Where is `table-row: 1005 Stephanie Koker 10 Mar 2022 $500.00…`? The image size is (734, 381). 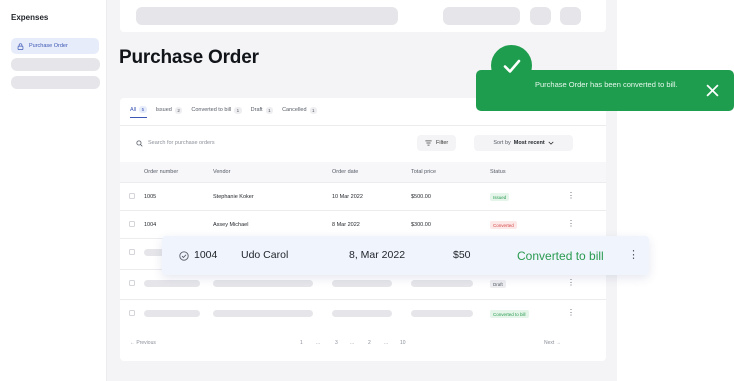
table-row: 1005 Stephanie Koker 10 Mar 2022 $500.00… is located at coordinates (363, 196).